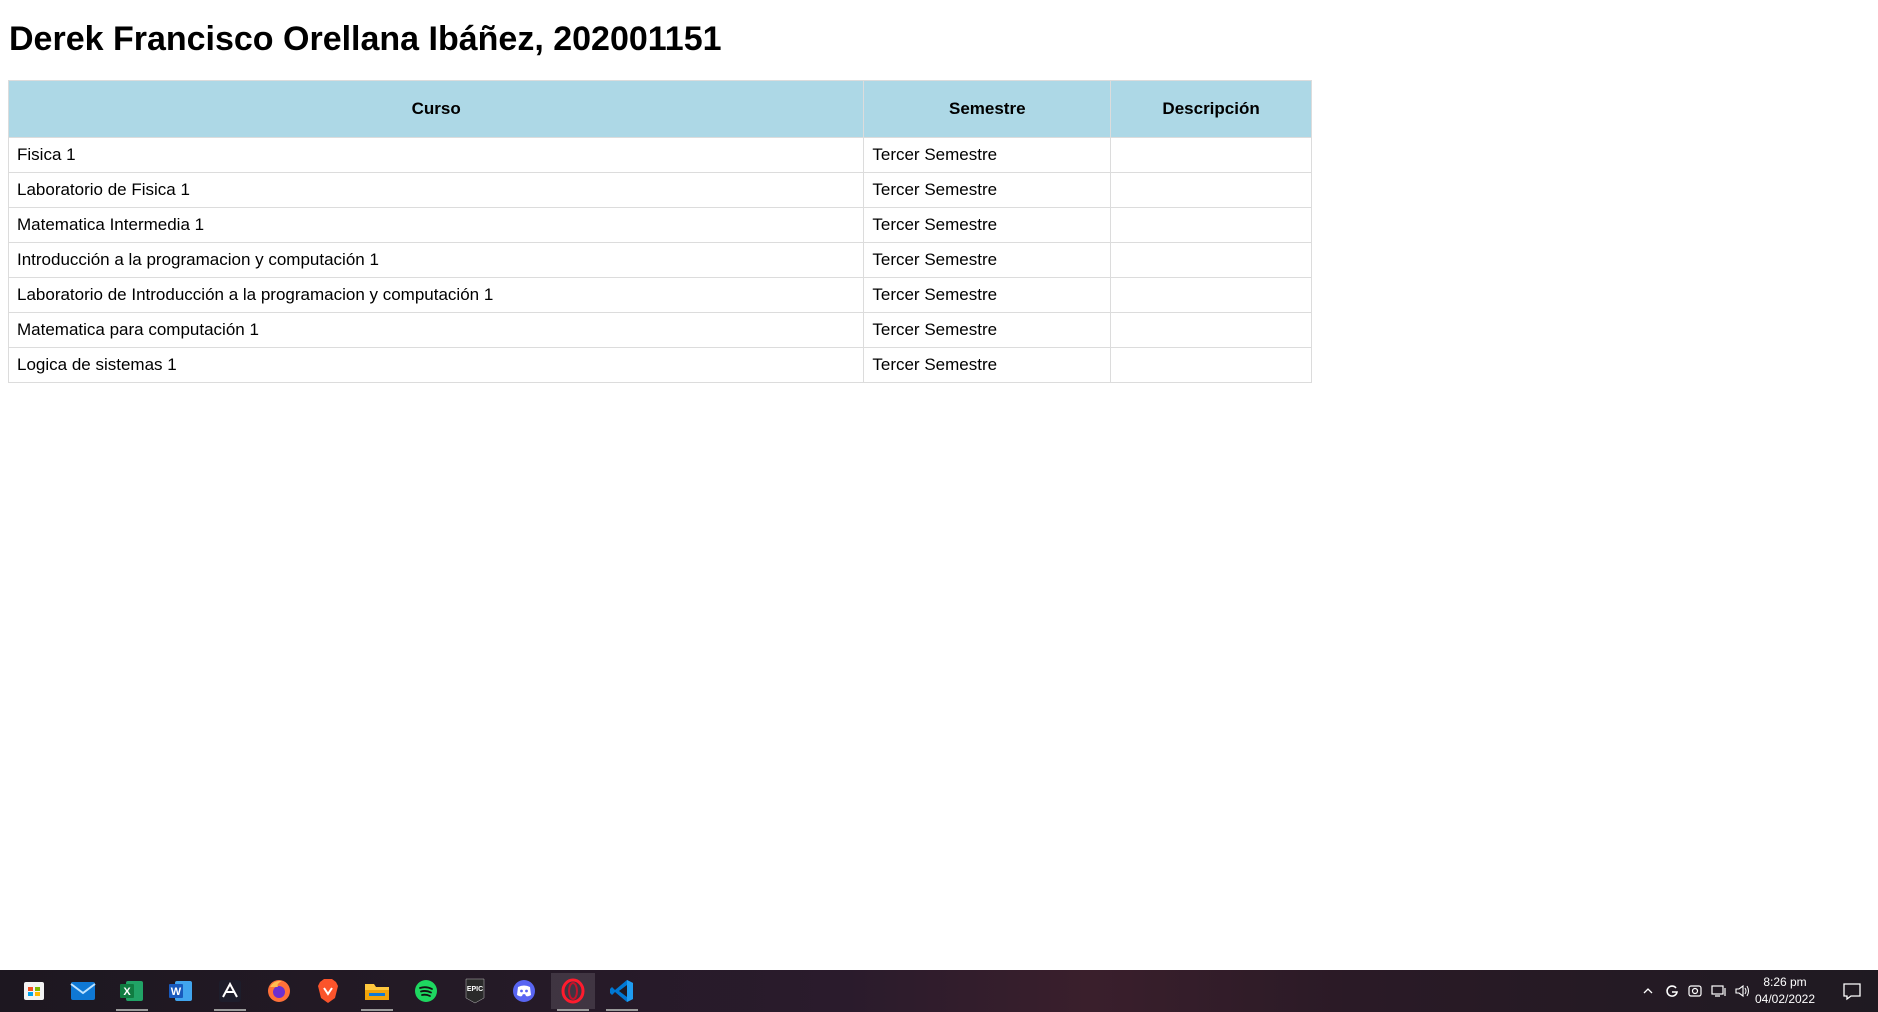 The height and width of the screenshot is (1012, 1878). I want to click on epic-games-icon: EPIC, so click(475, 991).